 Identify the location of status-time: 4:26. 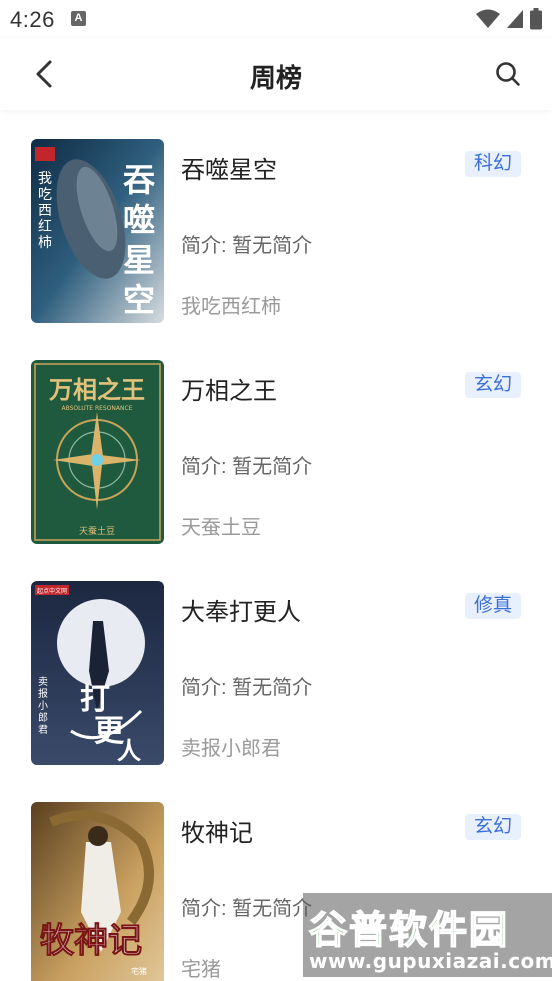
(32, 19).